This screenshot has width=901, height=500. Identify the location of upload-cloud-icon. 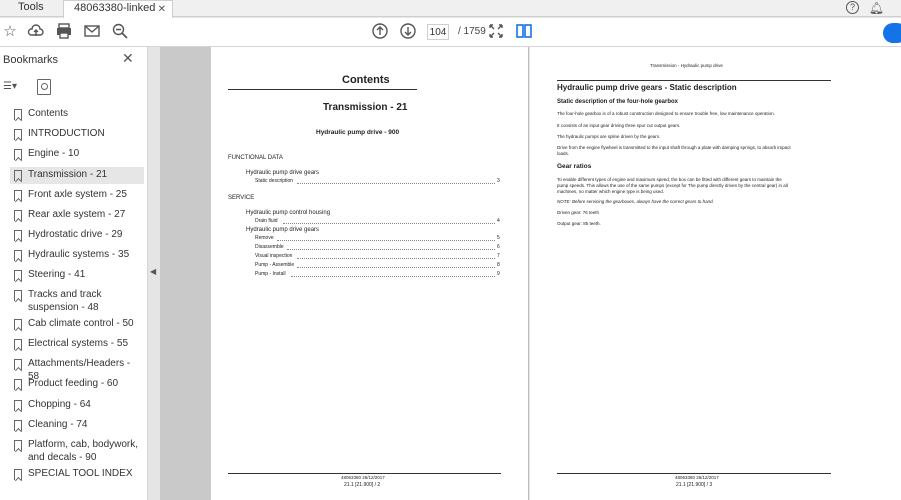
(36, 32).